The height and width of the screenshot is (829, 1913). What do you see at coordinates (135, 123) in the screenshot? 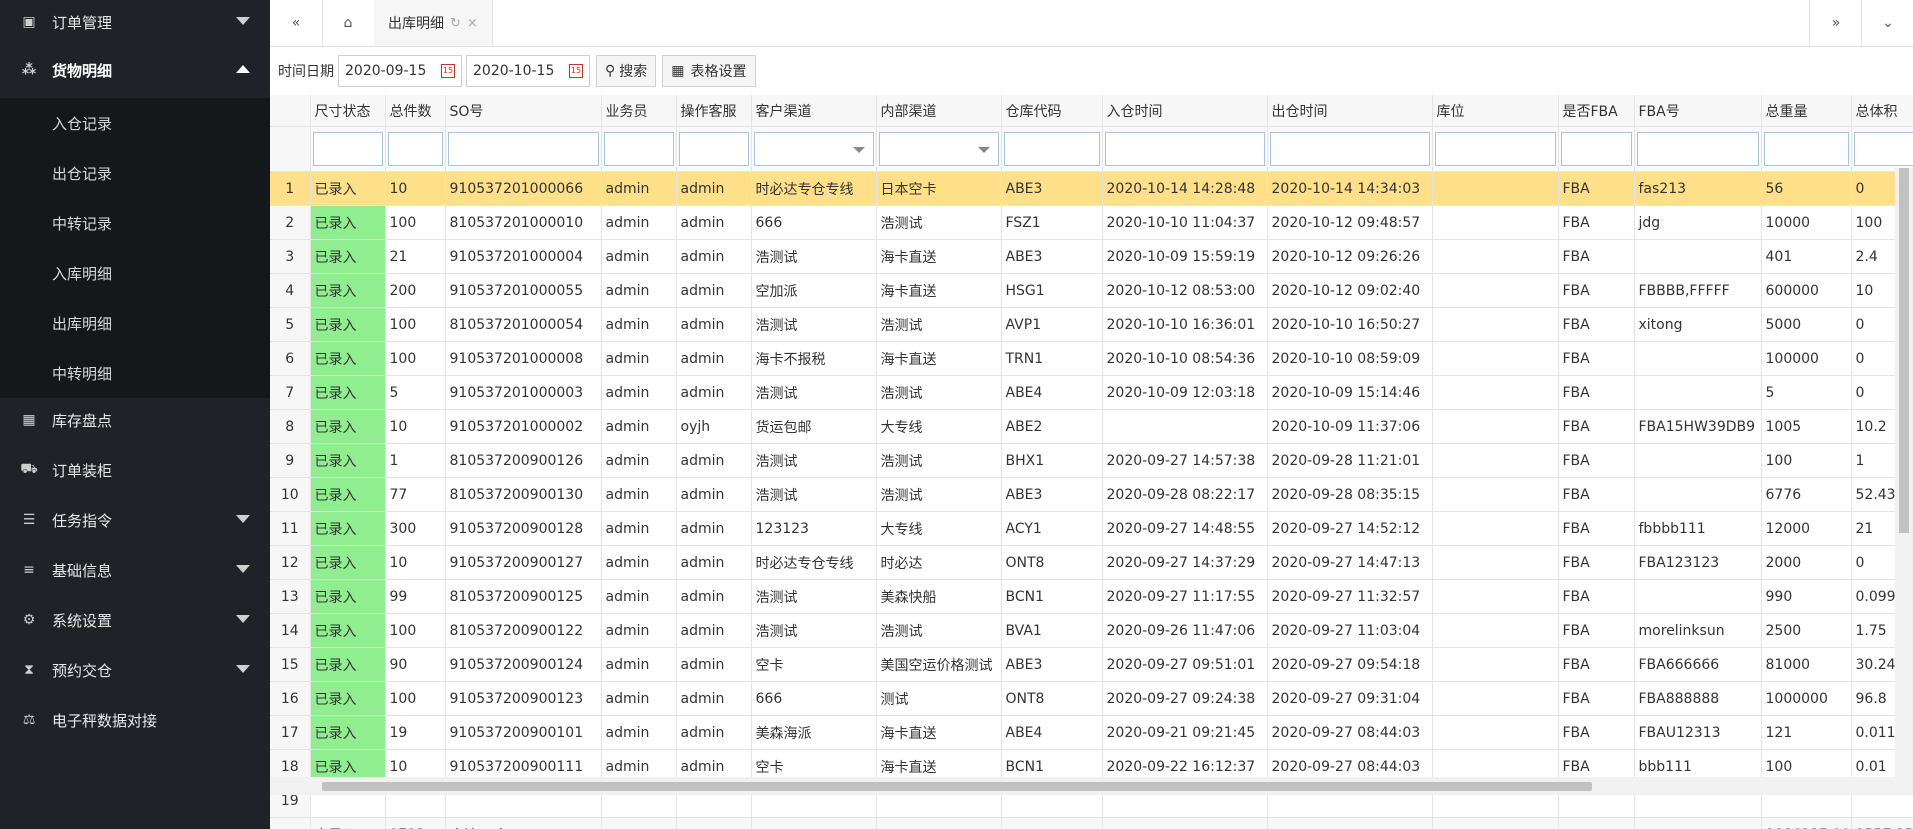
I see `submenu-item: 入仓记录` at bounding box center [135, 123].